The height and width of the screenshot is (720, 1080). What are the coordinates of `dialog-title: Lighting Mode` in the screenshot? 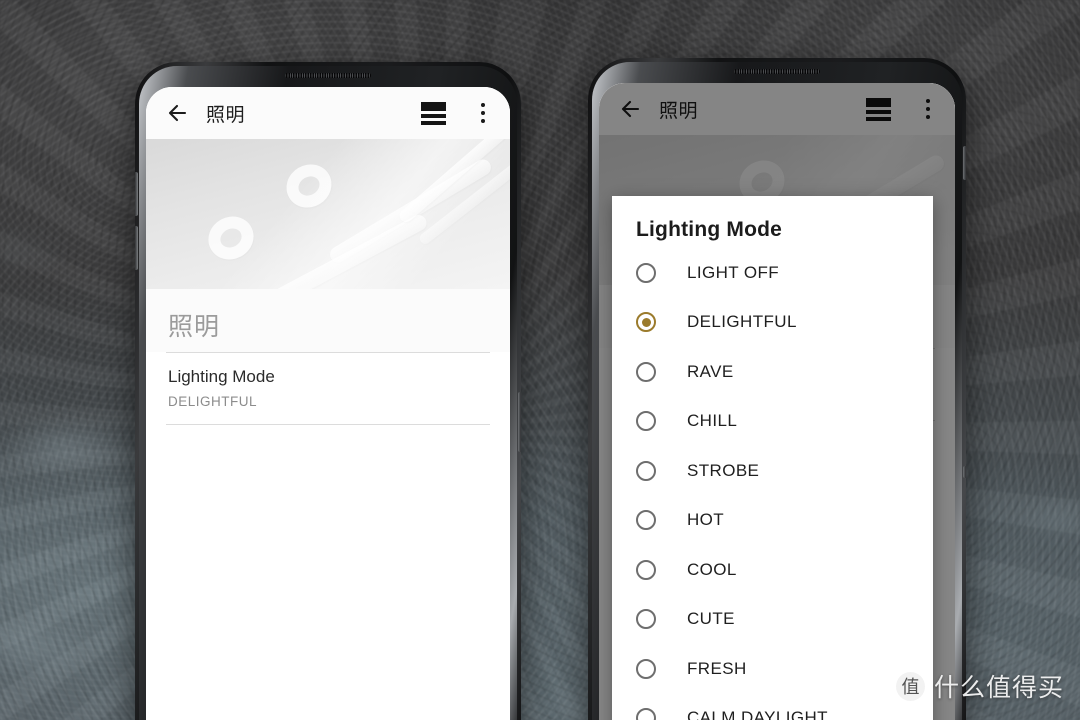 It's located at (709, 229).